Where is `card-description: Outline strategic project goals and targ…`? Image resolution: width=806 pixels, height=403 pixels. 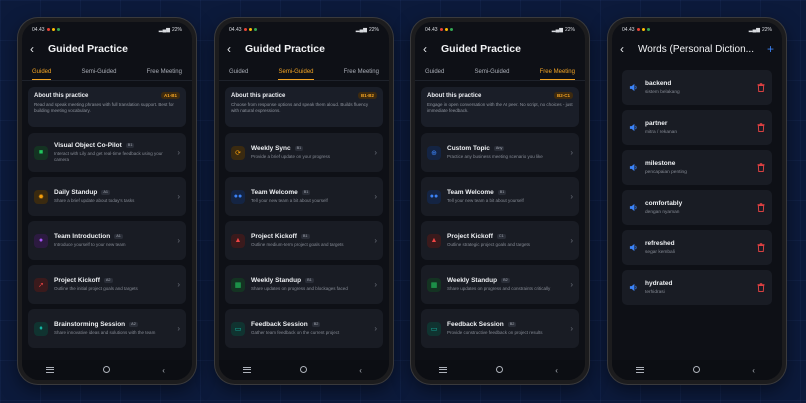 card-description: Outline strategic project goals and targ… is located at coordinates (489, 244).